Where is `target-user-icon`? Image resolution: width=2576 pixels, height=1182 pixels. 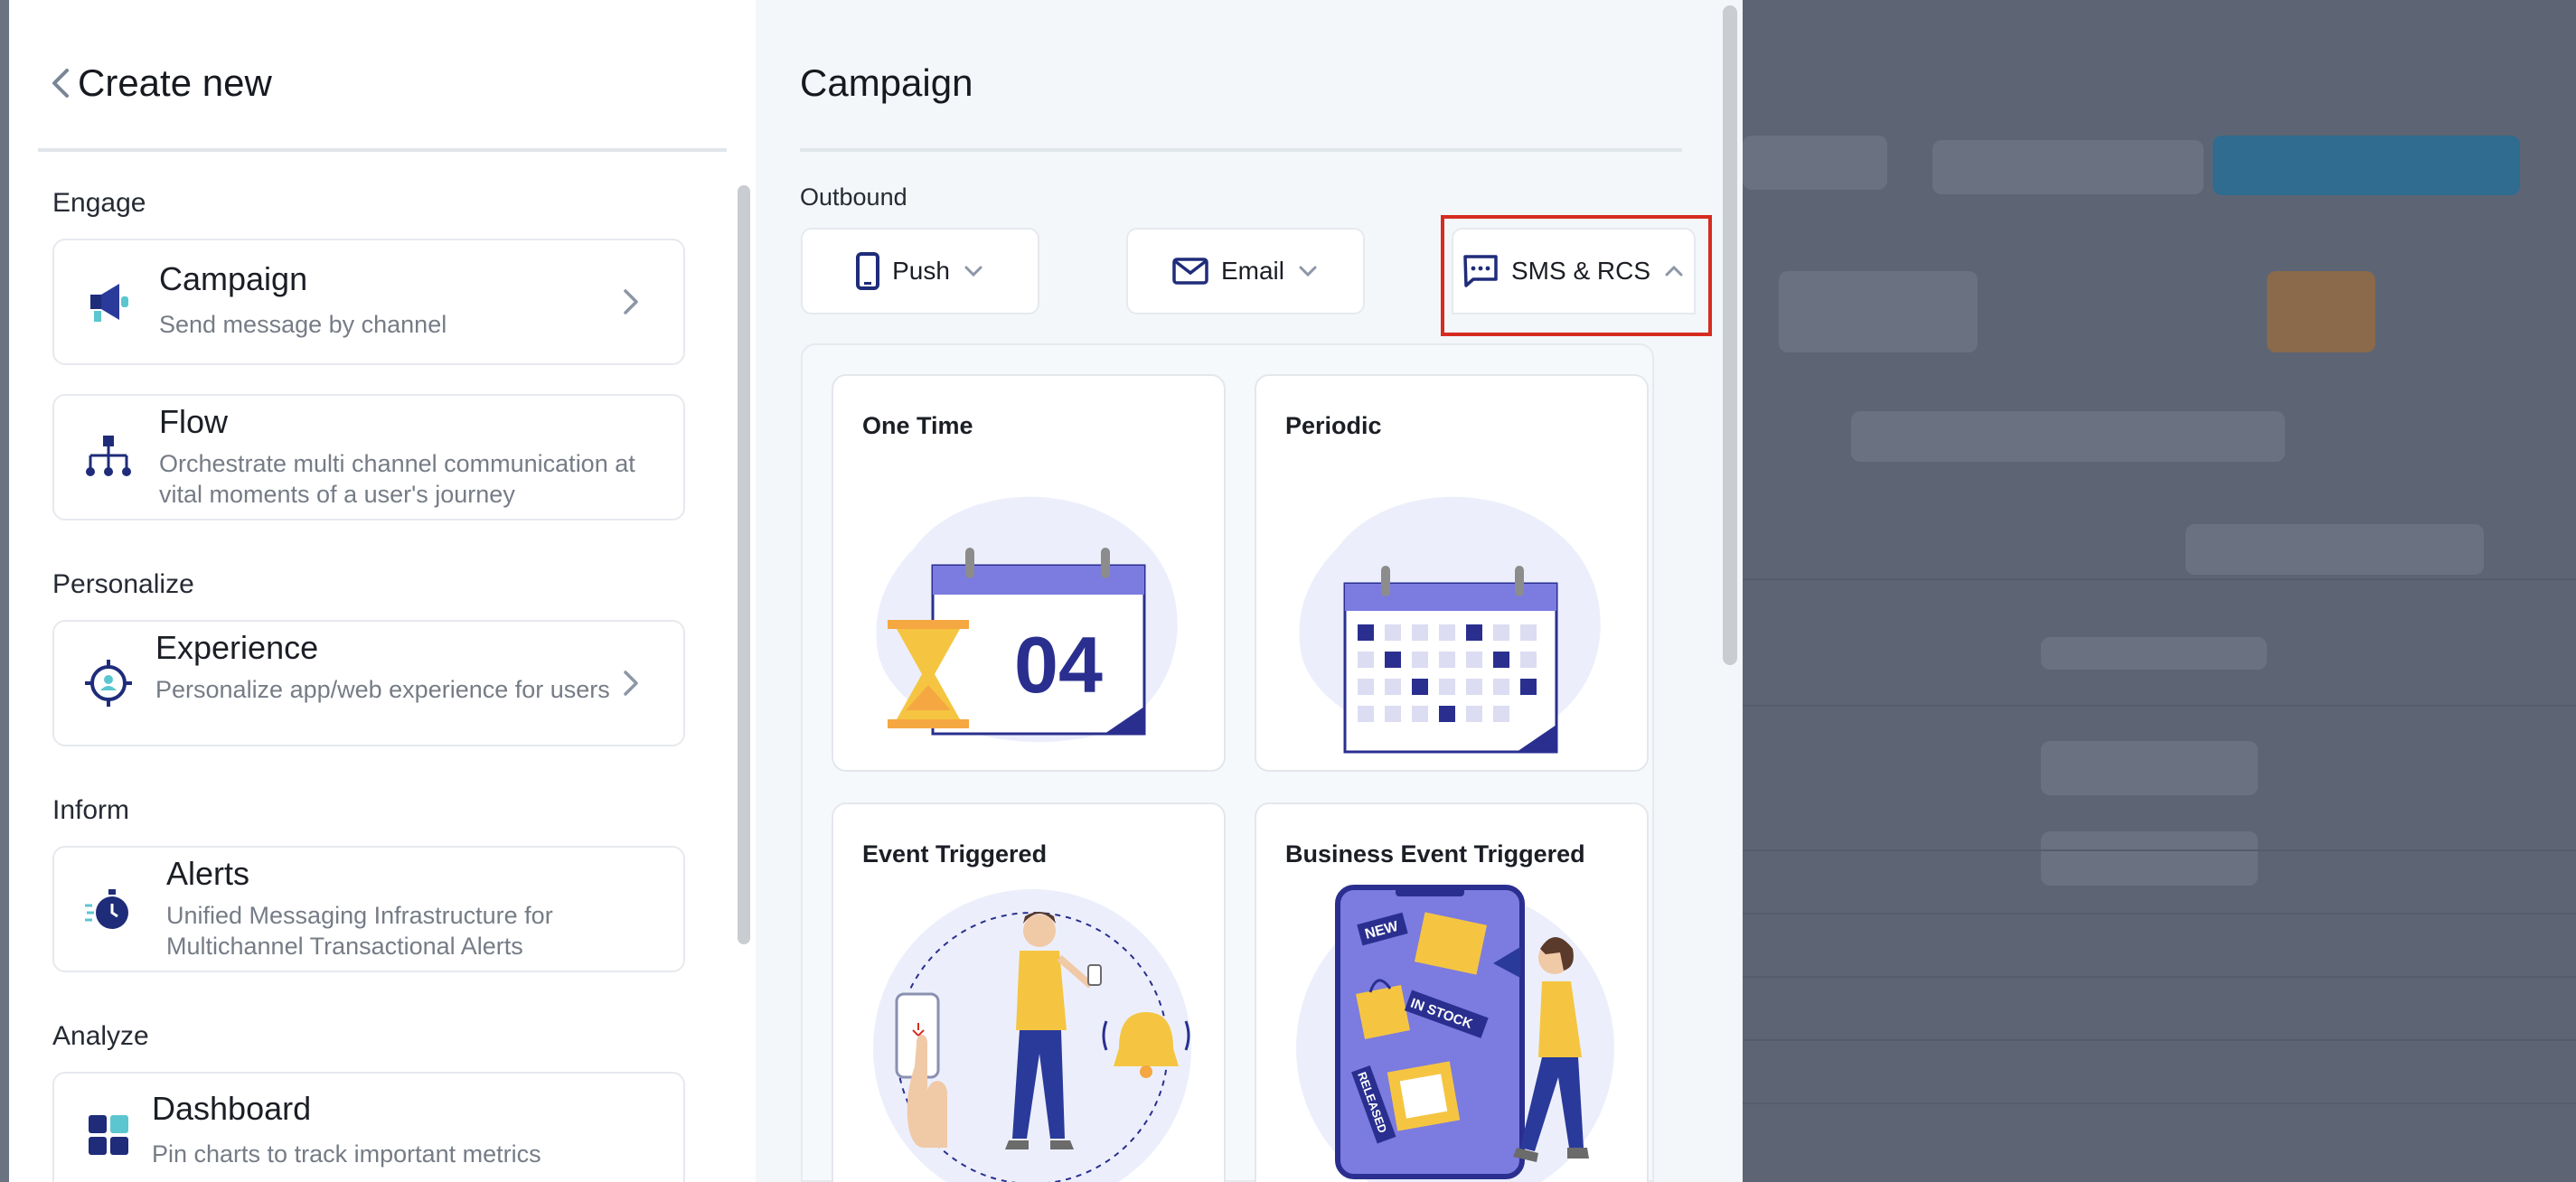 target-user-icon is located at coordinates (108, 683).